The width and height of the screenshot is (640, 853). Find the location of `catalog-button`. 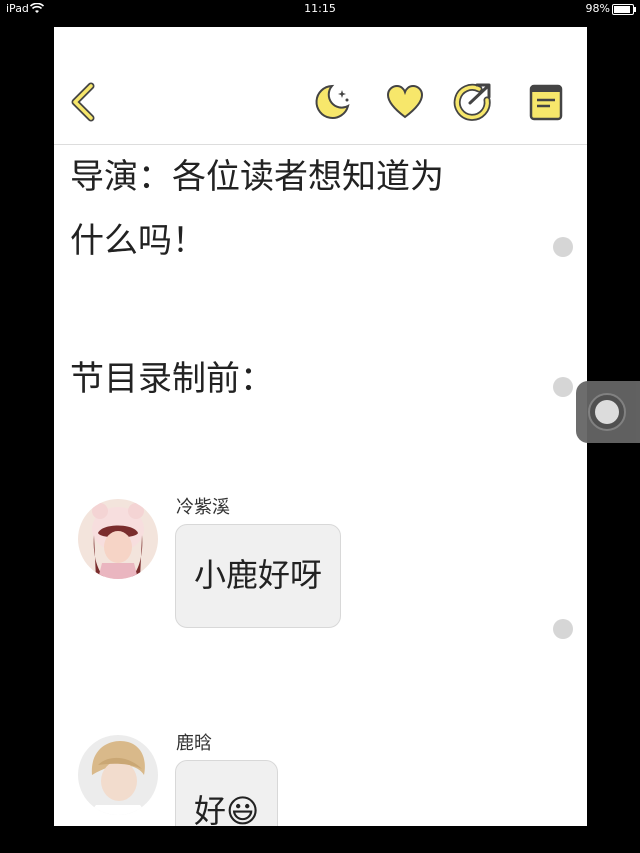

catalog-button is located at coordinates (546, 102).